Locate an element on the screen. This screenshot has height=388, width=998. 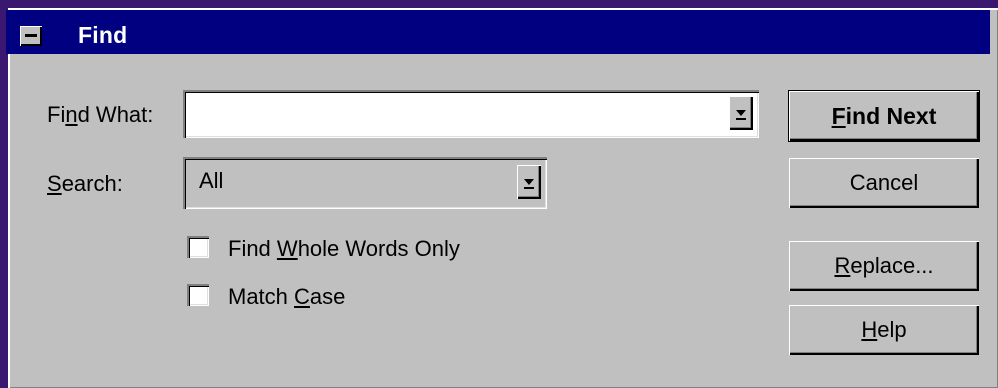
find-what-combobox is located at coordinates (471, 114).